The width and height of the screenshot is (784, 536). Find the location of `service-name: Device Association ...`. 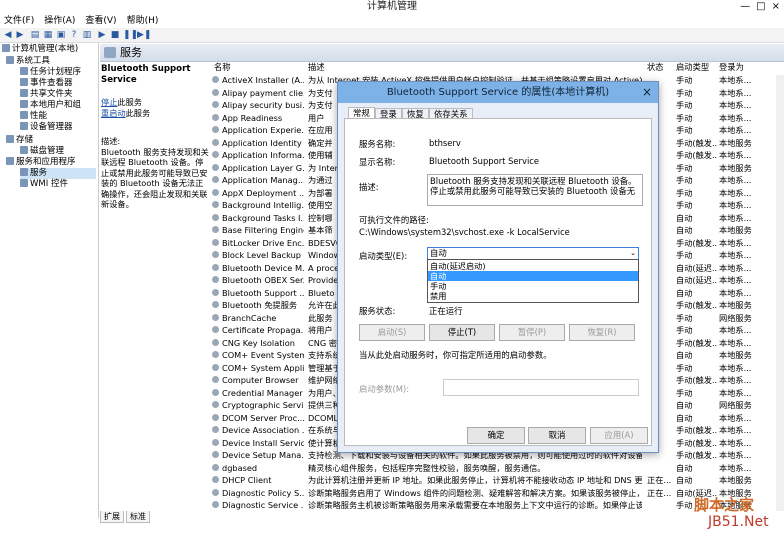

service-name: Device Association ... is located at coordinates (258, 430).